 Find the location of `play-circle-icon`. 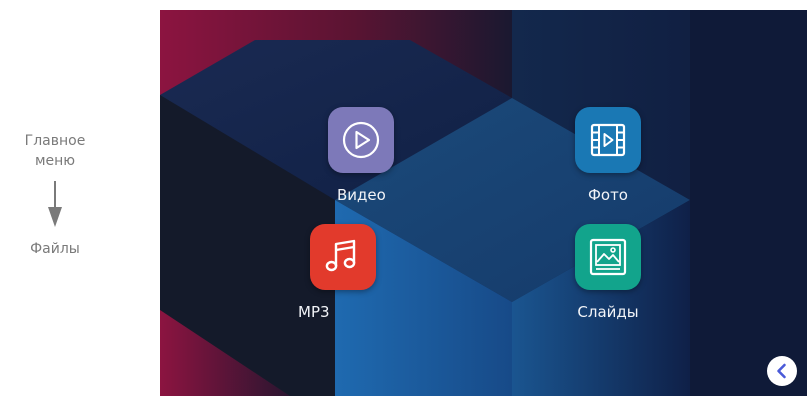

play-circle-icon is located at coordinates (361, 140).